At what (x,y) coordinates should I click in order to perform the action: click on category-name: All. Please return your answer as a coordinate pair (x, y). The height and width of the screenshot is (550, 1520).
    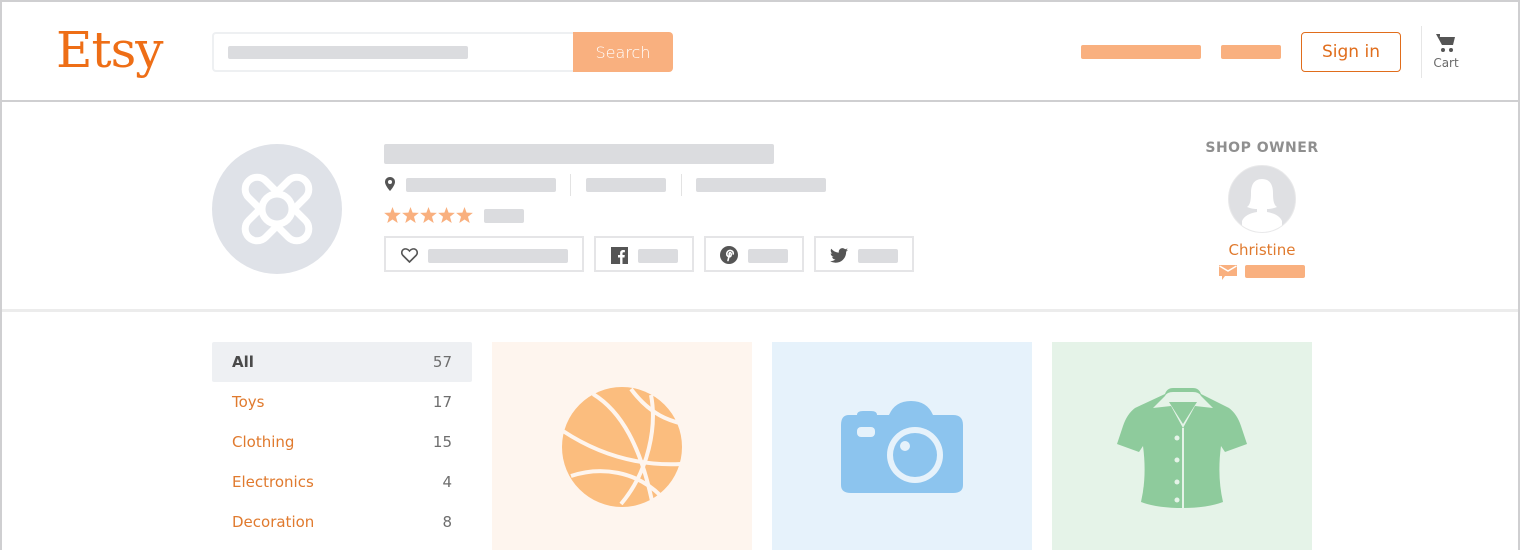
    Looking at the image, I should click on (243, 362).